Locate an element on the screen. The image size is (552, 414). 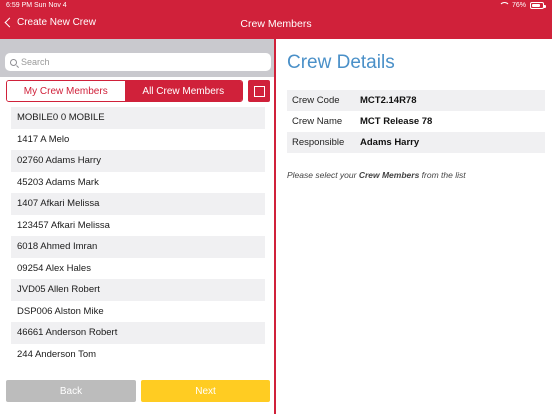
status-date: Sun Nov 4 is located at coordinates (50, 5).